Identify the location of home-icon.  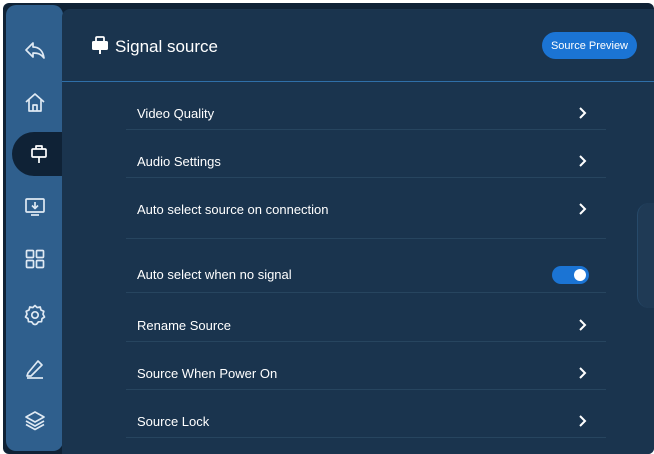
(34, 102).